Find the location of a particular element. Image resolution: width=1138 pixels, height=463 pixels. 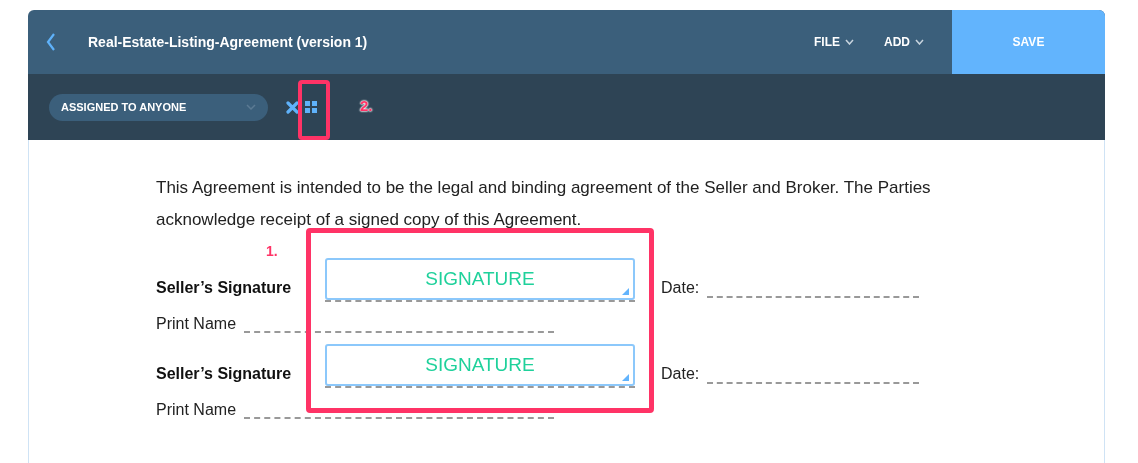

document-title: Real-Estate-Listing-Agreement (version 1) is located at coordinates (228, 42).